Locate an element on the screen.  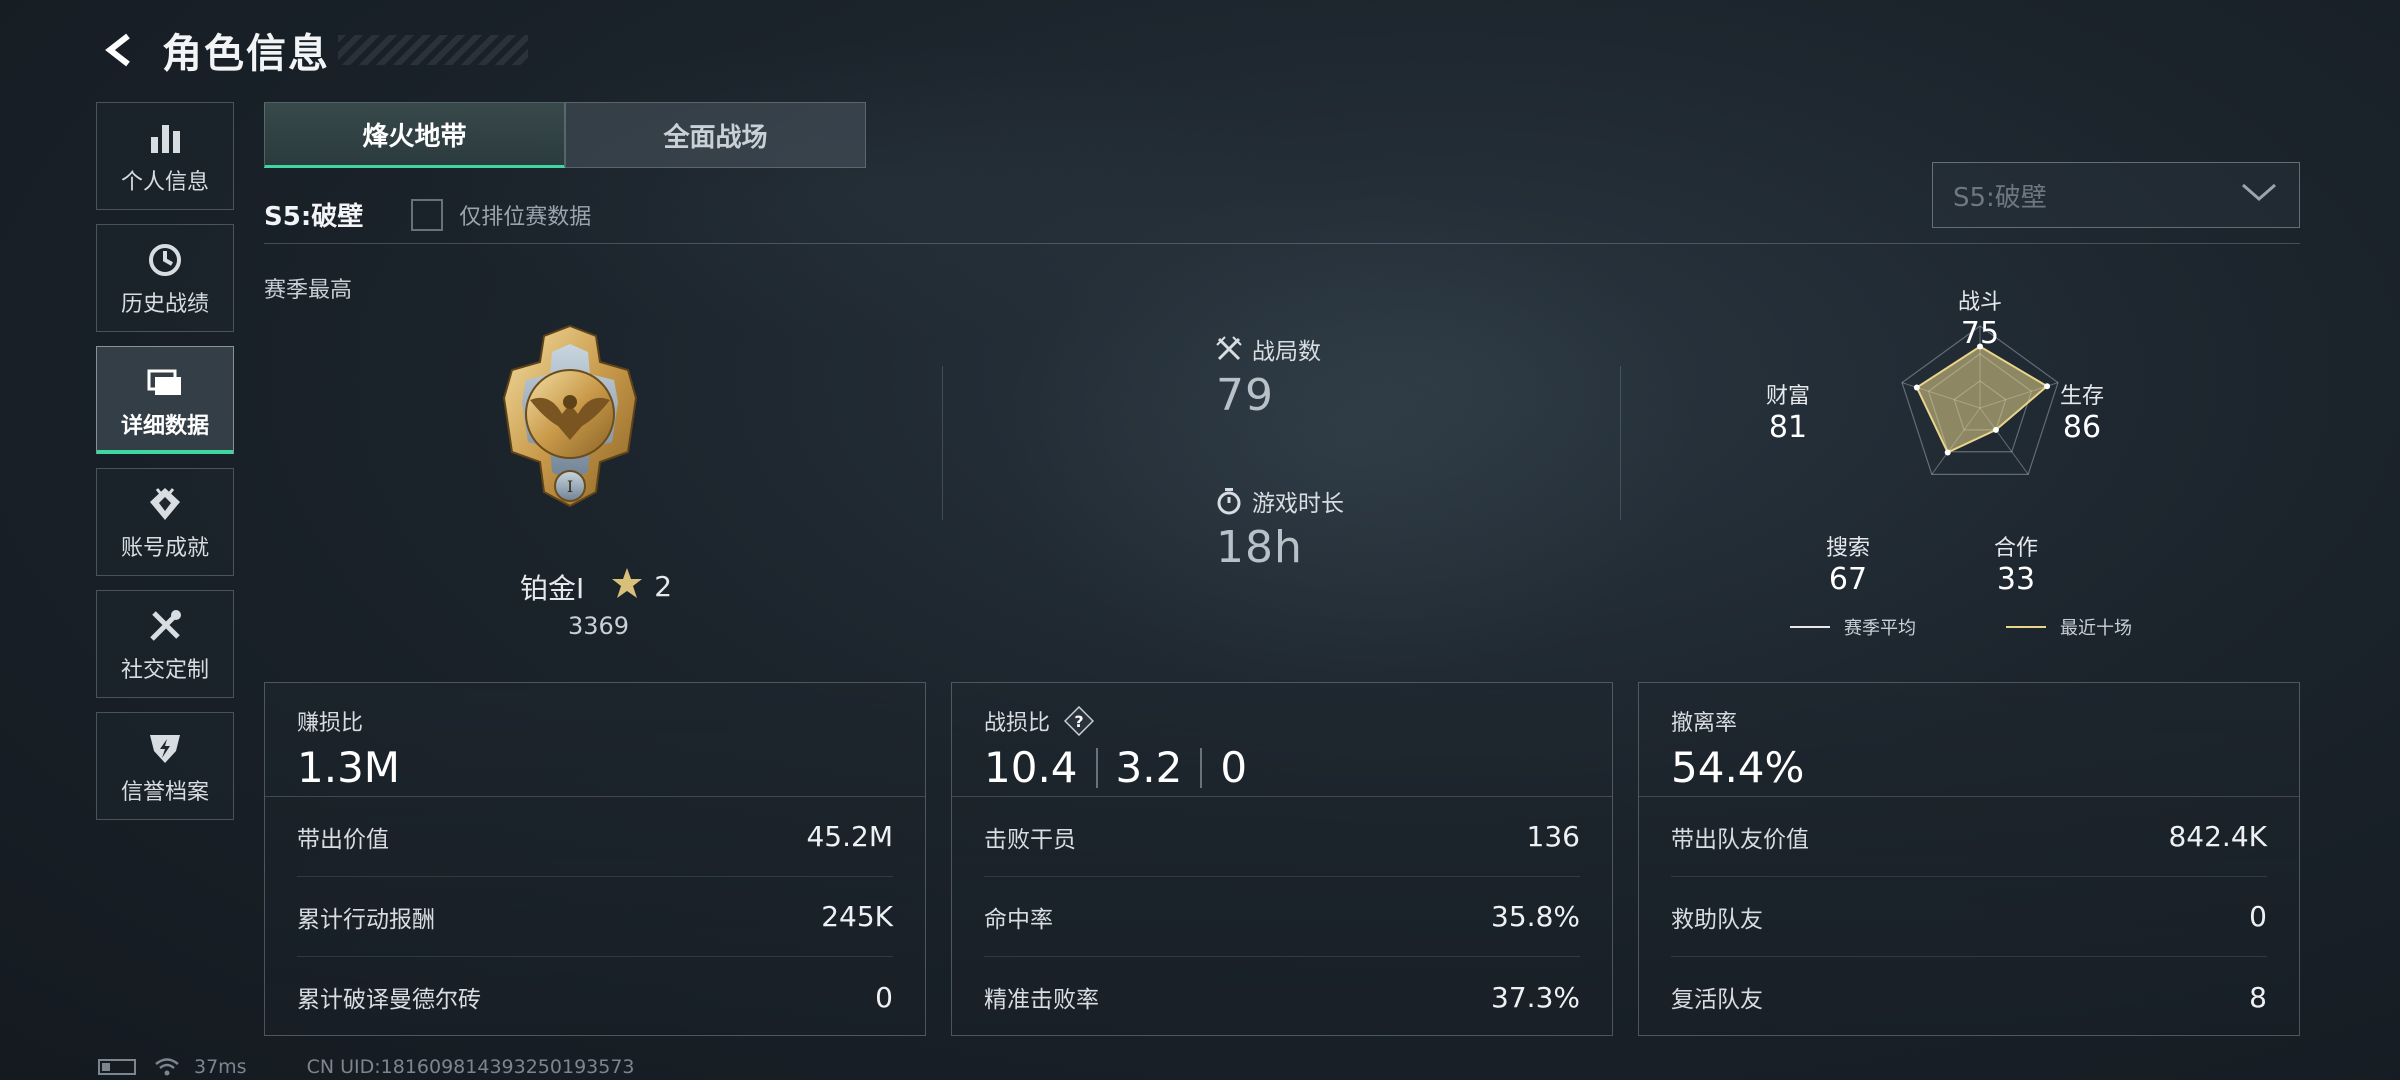
page-title: 角色信息 is located at coordinates (246, 54).